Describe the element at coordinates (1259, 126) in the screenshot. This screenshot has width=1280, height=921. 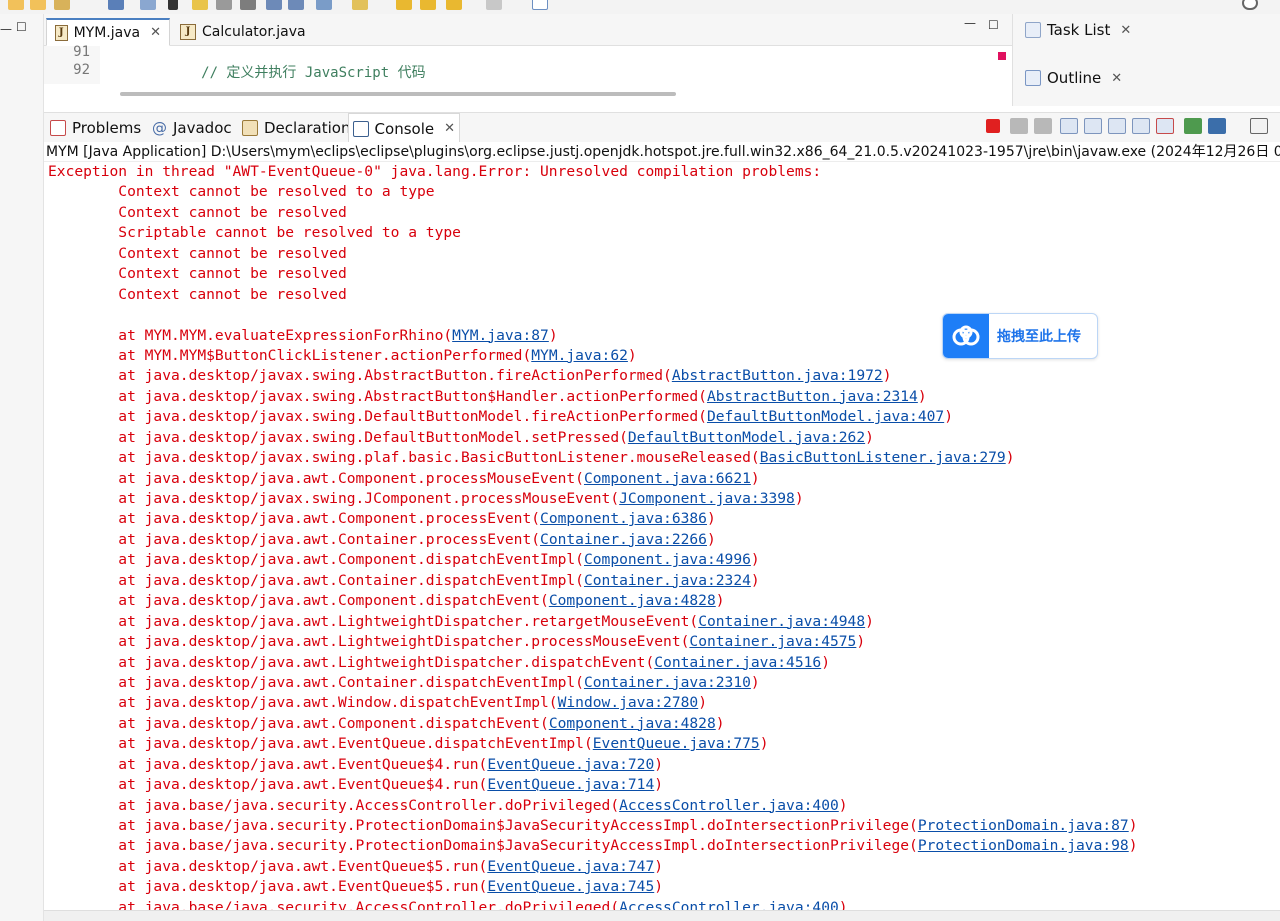
I see `open-console-icon` at that location.